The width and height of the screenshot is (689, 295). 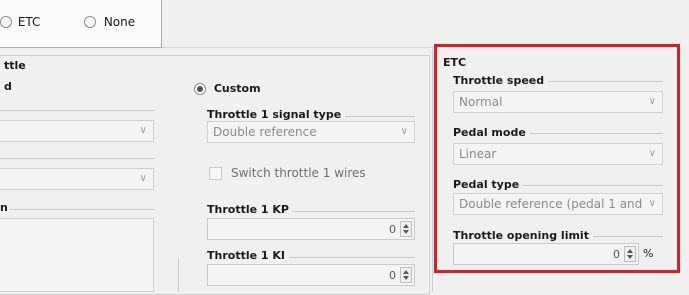 I want to click on custom-radio-label: Custom, so click(x=237, y=88).